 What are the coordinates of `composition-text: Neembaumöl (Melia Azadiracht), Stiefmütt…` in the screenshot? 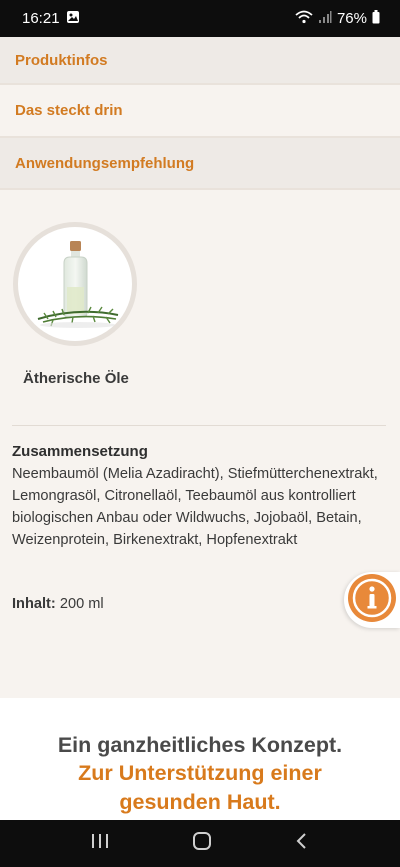 It's located at (195, 507).